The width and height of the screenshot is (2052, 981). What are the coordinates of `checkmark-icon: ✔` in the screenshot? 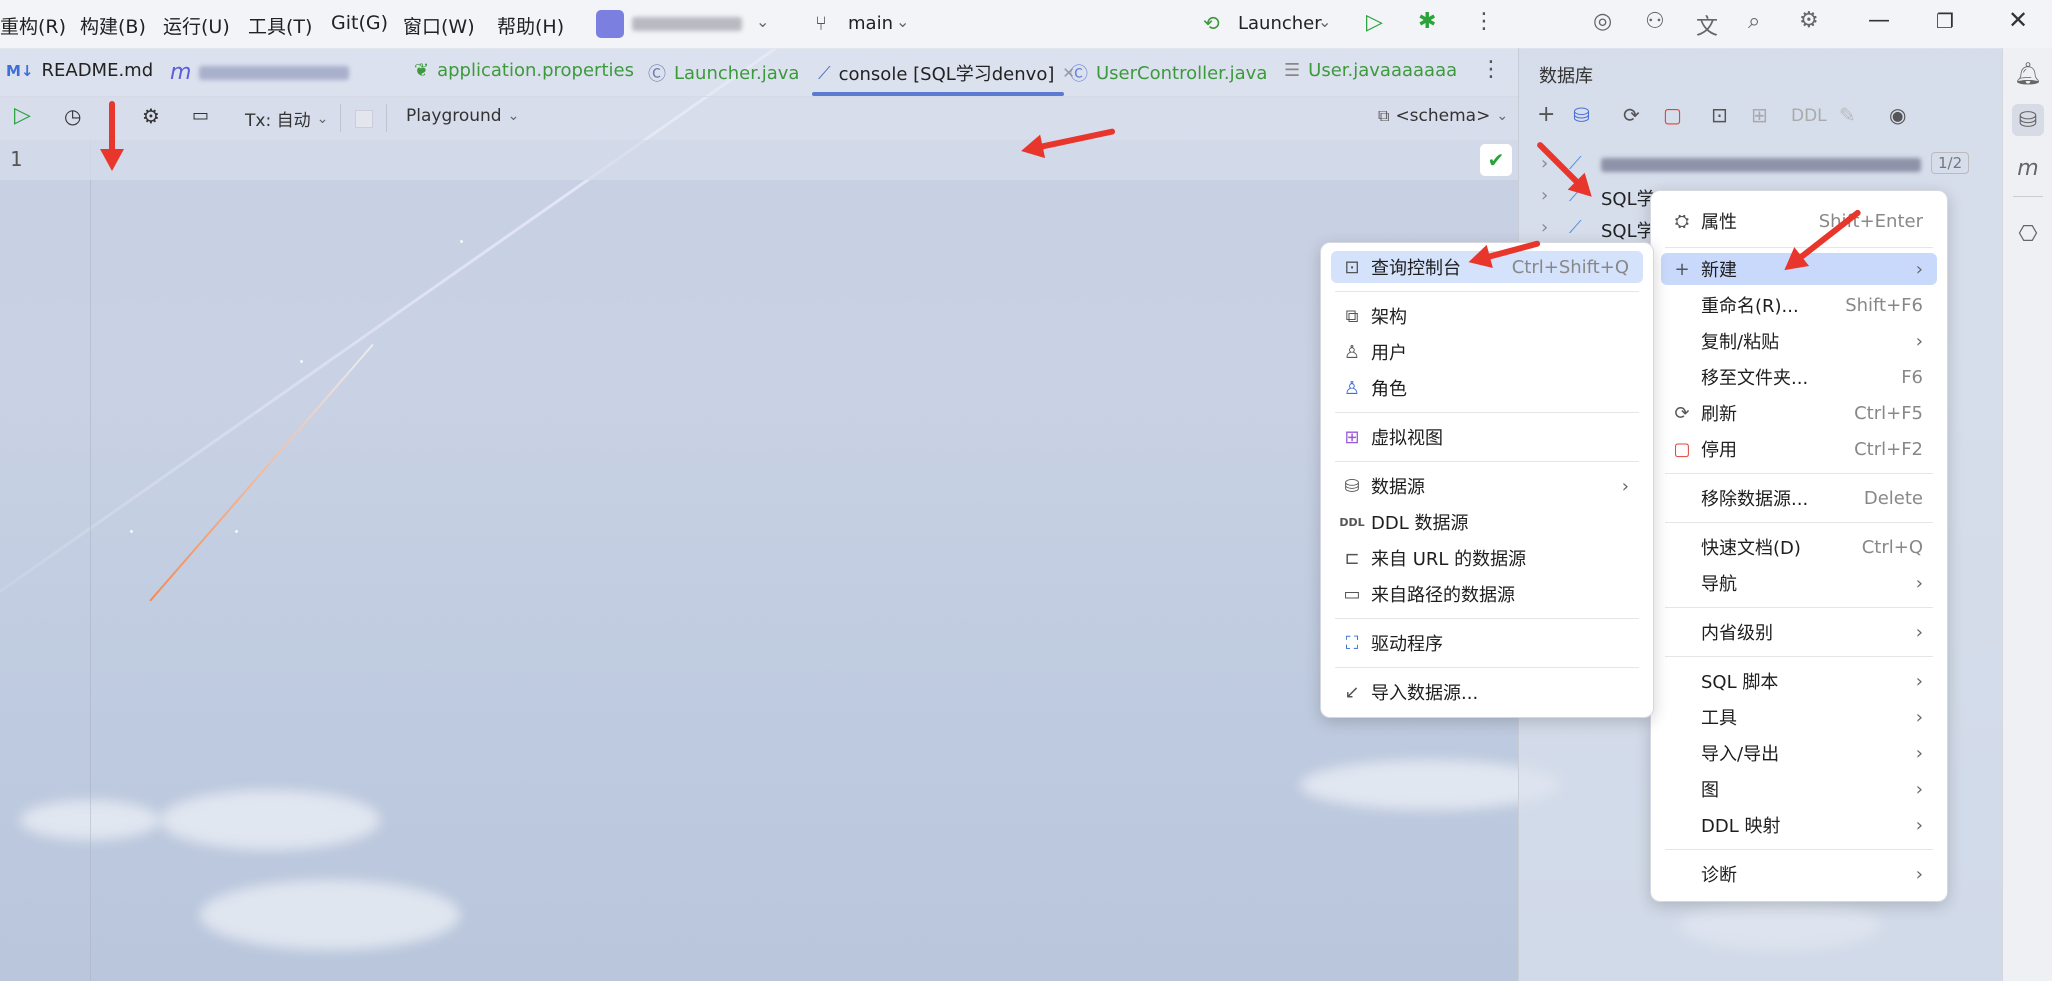 It's located at (1496, 160).